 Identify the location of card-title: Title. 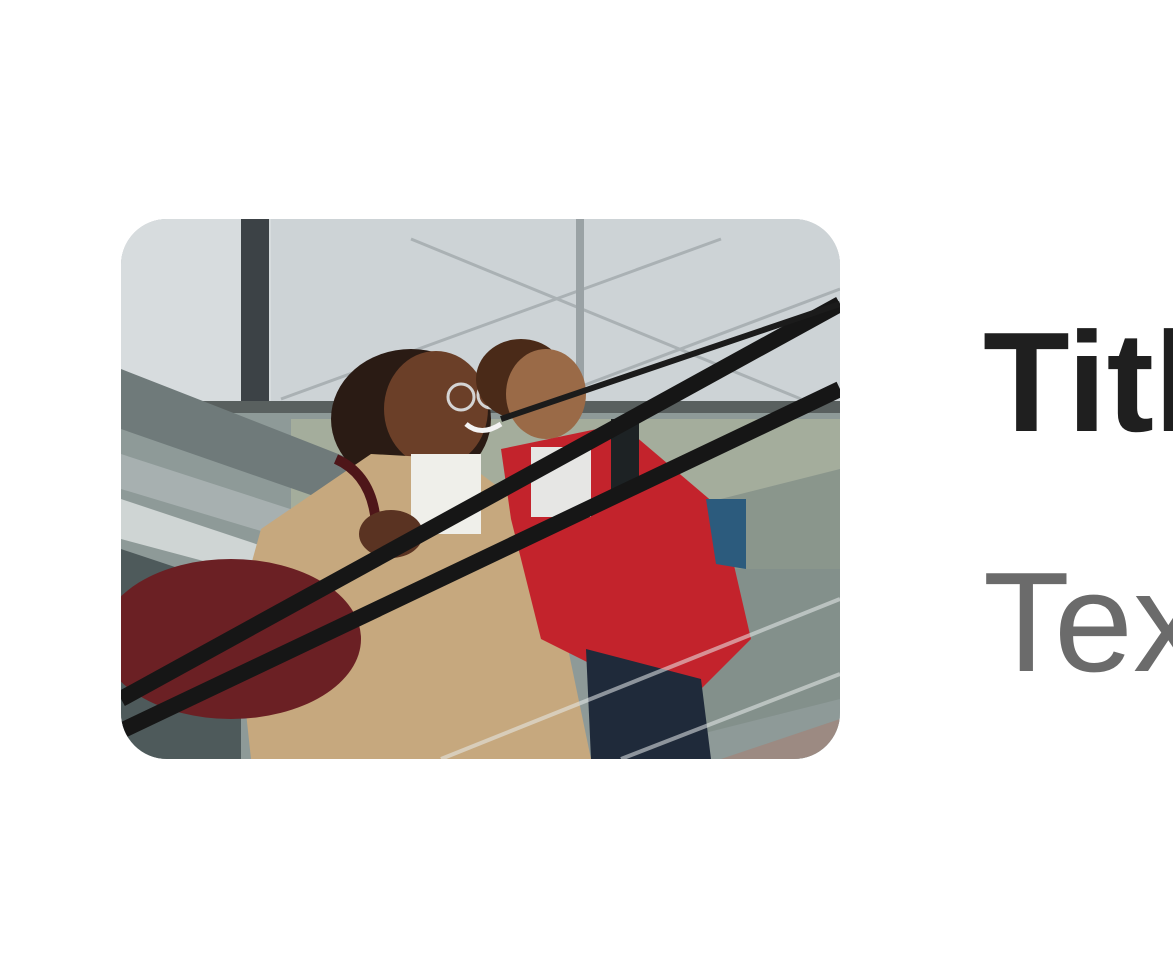
(1078, 382).